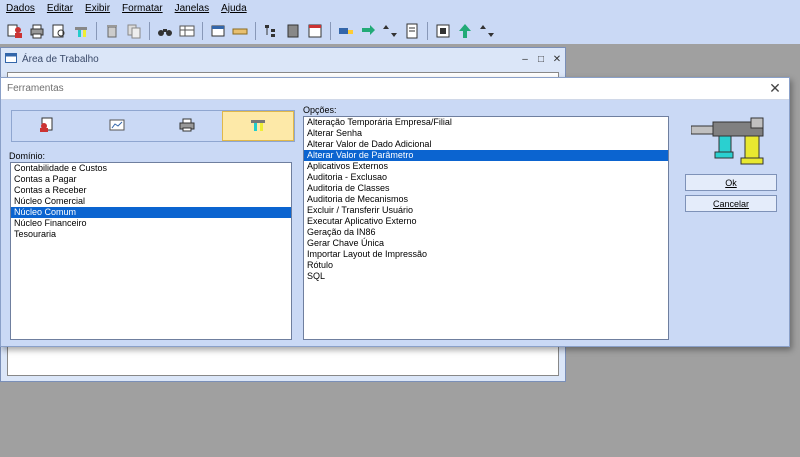  What do you see at coordinates (486, 232) in the screenshot?
I see `option-list-item: Geração da IN86` at bounding box center [486, 232].